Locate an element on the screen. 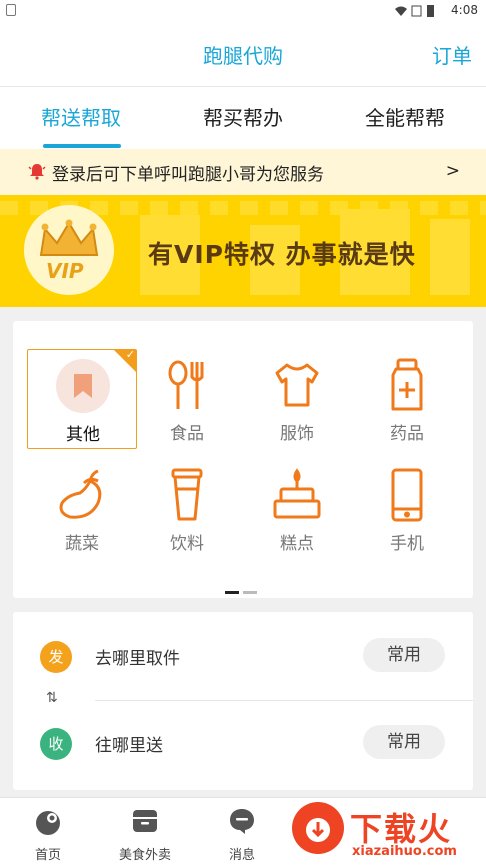  vip-label: VIP is located at coordinates (65, 271).